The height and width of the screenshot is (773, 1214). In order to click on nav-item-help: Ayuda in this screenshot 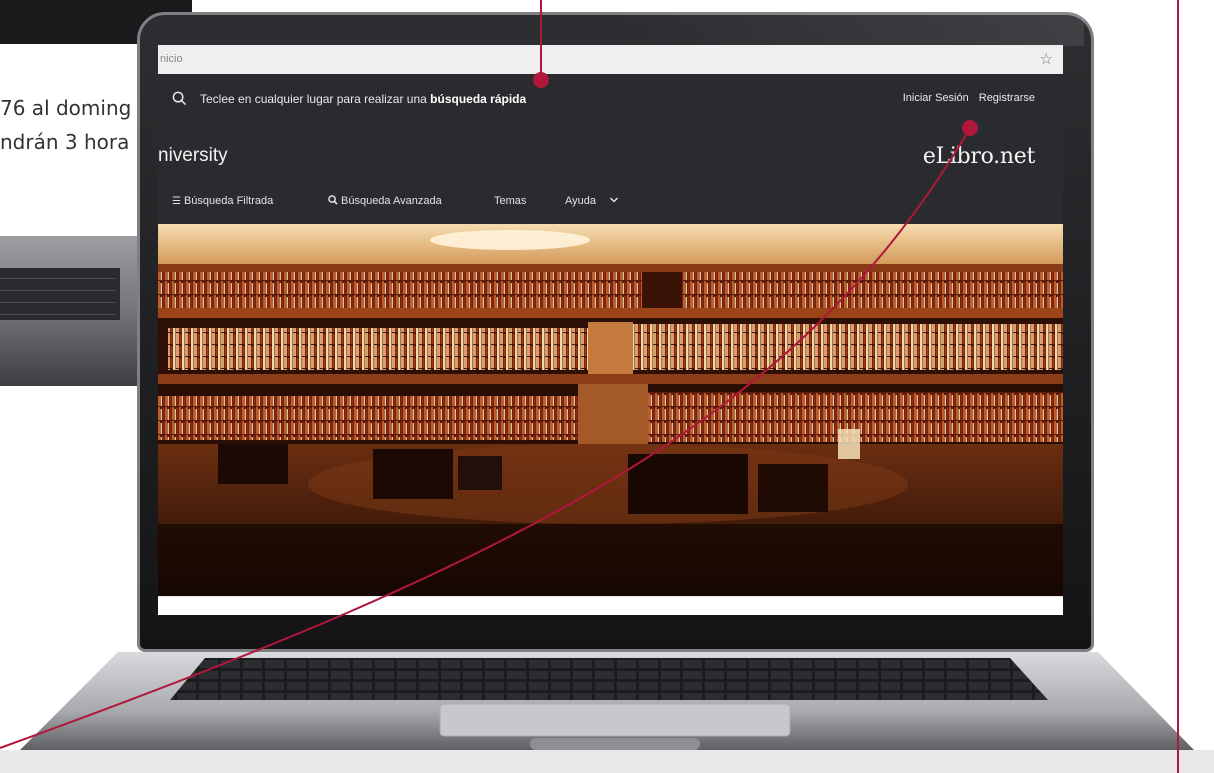, I will do `click(592, 201)`.